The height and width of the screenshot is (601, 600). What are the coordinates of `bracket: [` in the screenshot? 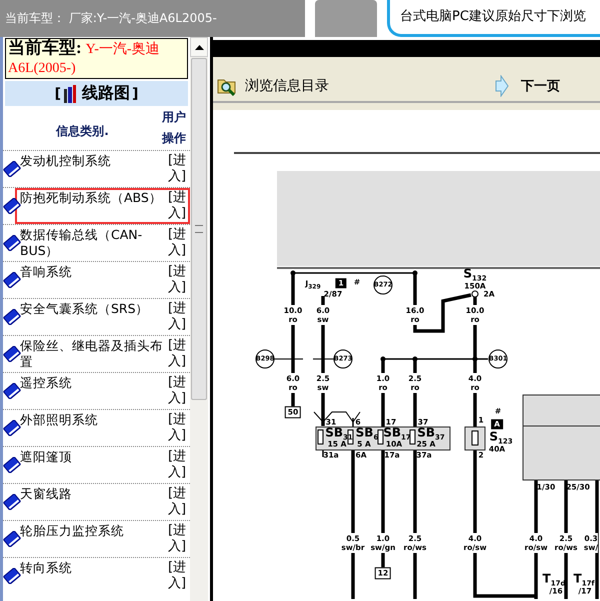 It's located at (57, 94).